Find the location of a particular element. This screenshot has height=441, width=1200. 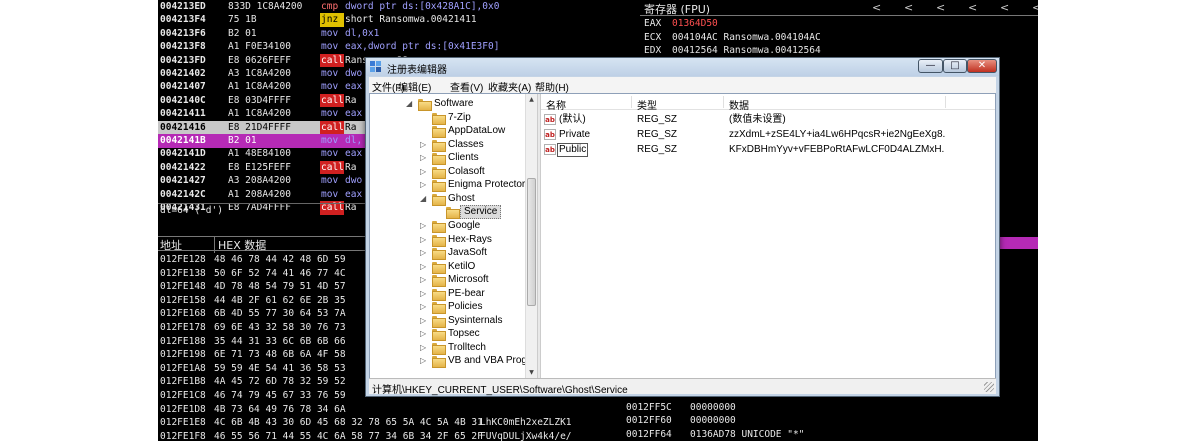

register-row: ECX 004104AC Ransomwa.004104AC is located at coordinates (732, 37).